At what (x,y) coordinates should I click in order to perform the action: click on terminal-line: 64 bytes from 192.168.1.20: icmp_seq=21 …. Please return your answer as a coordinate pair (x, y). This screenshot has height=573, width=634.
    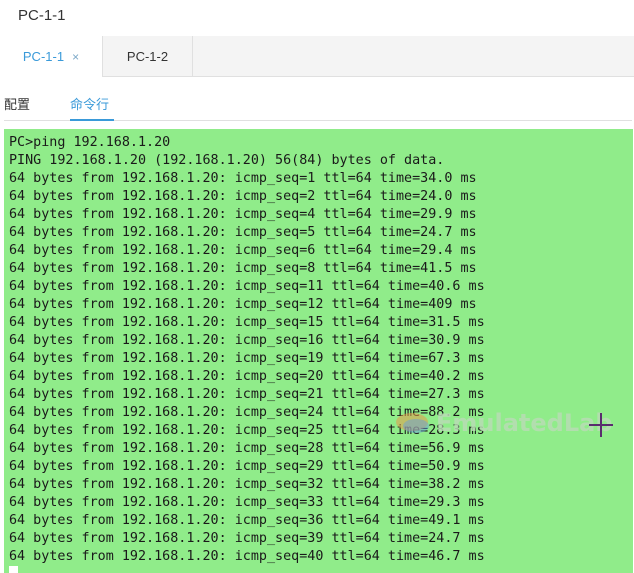
    Looking at the image, I should click on (247, 394).